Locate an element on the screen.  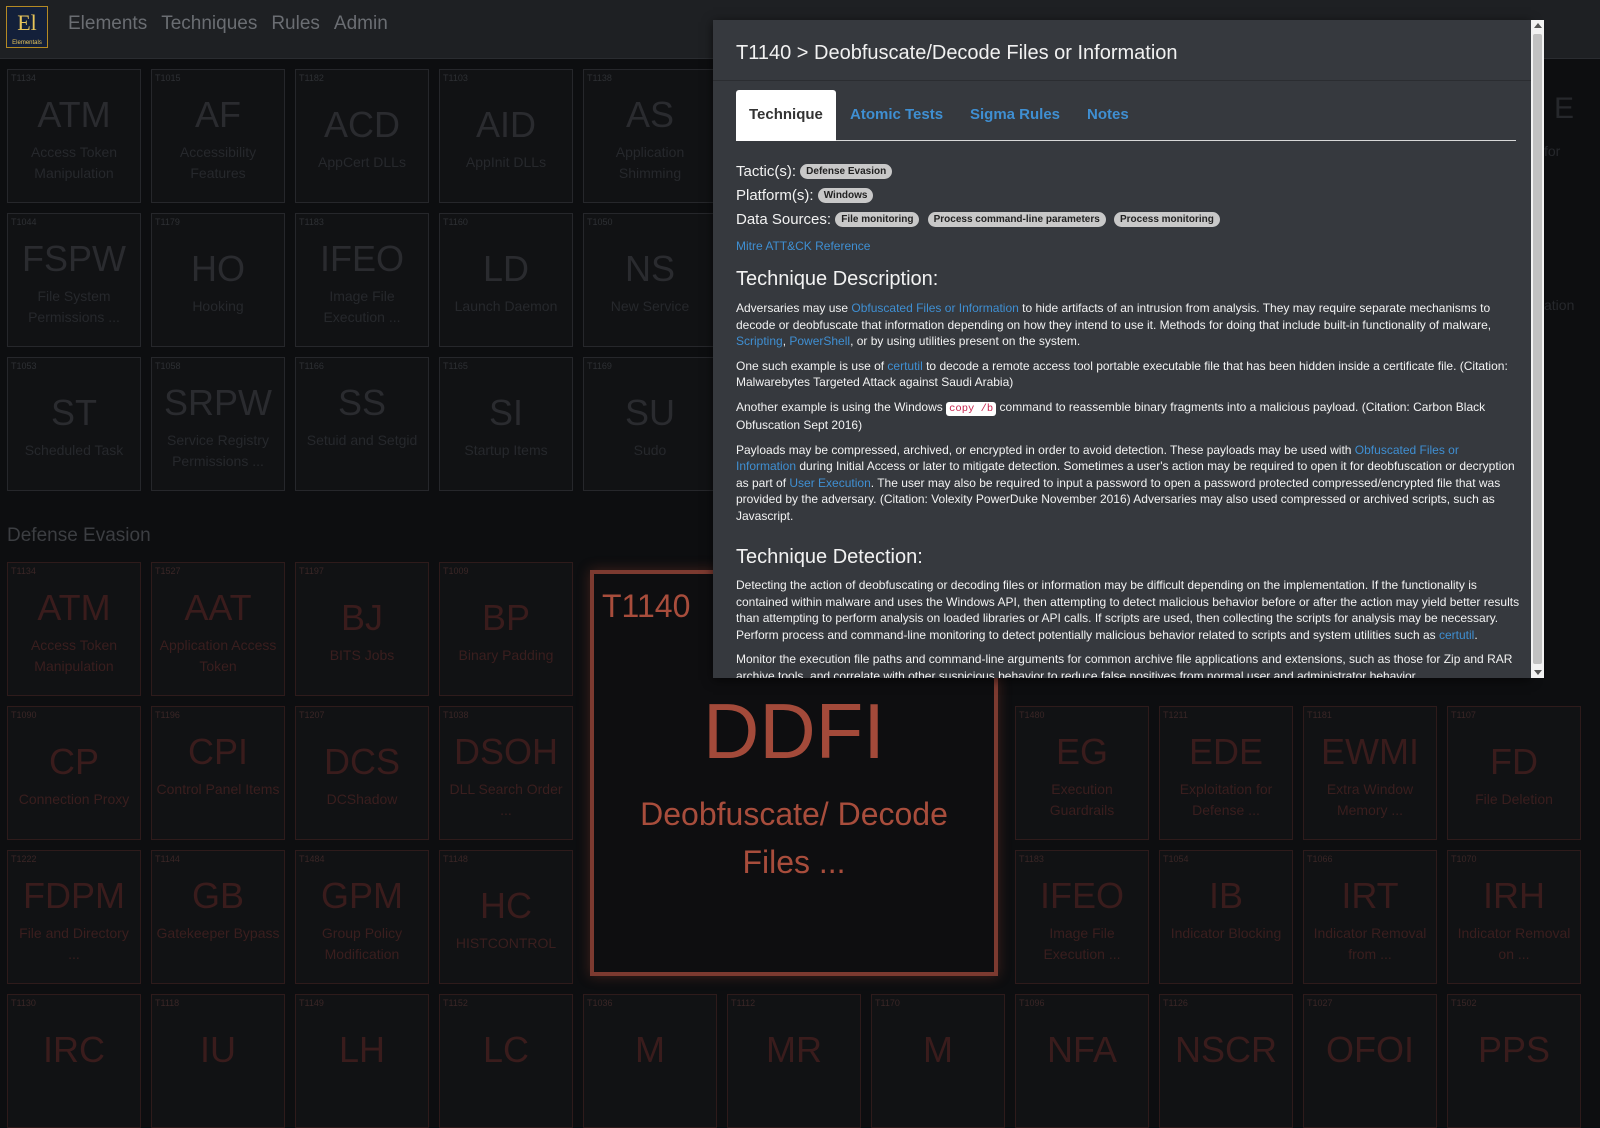
technique-tile: T1148 HC HISTCONTROL is located at coordinates (506, 917).